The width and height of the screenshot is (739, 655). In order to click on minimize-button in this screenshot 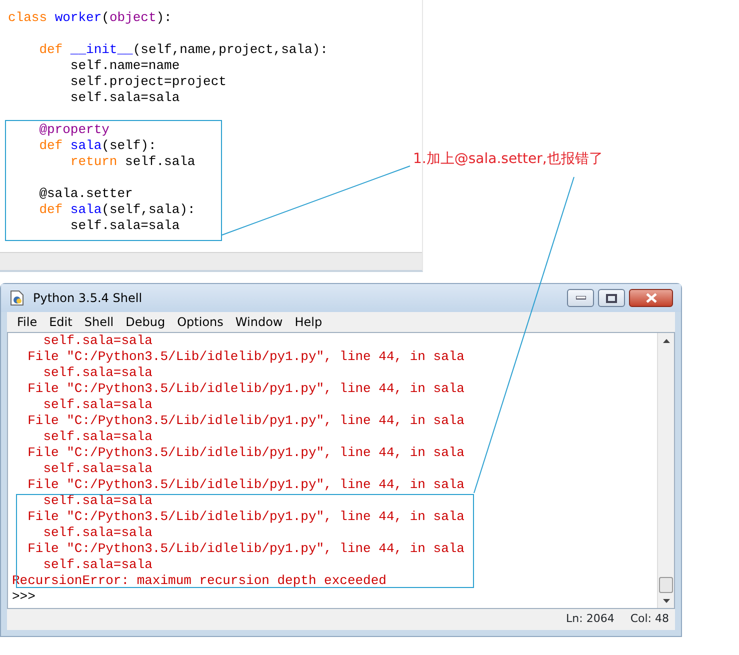, I will do `click(580, 298)`.